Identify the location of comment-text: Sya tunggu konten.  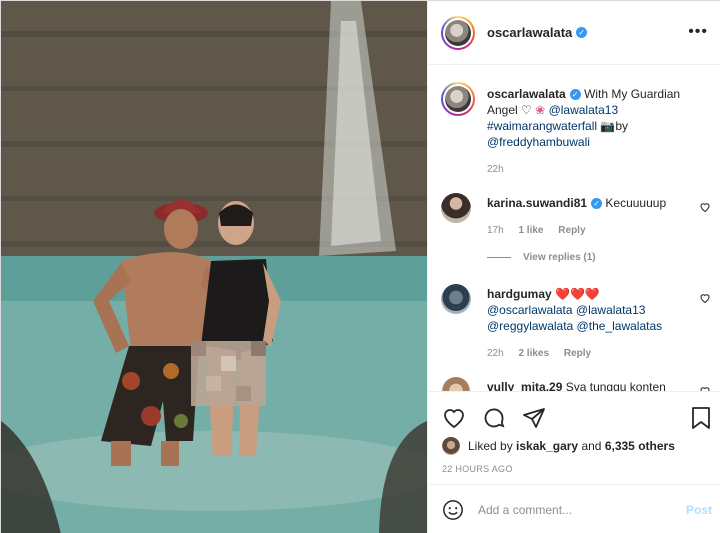
(615, 385).